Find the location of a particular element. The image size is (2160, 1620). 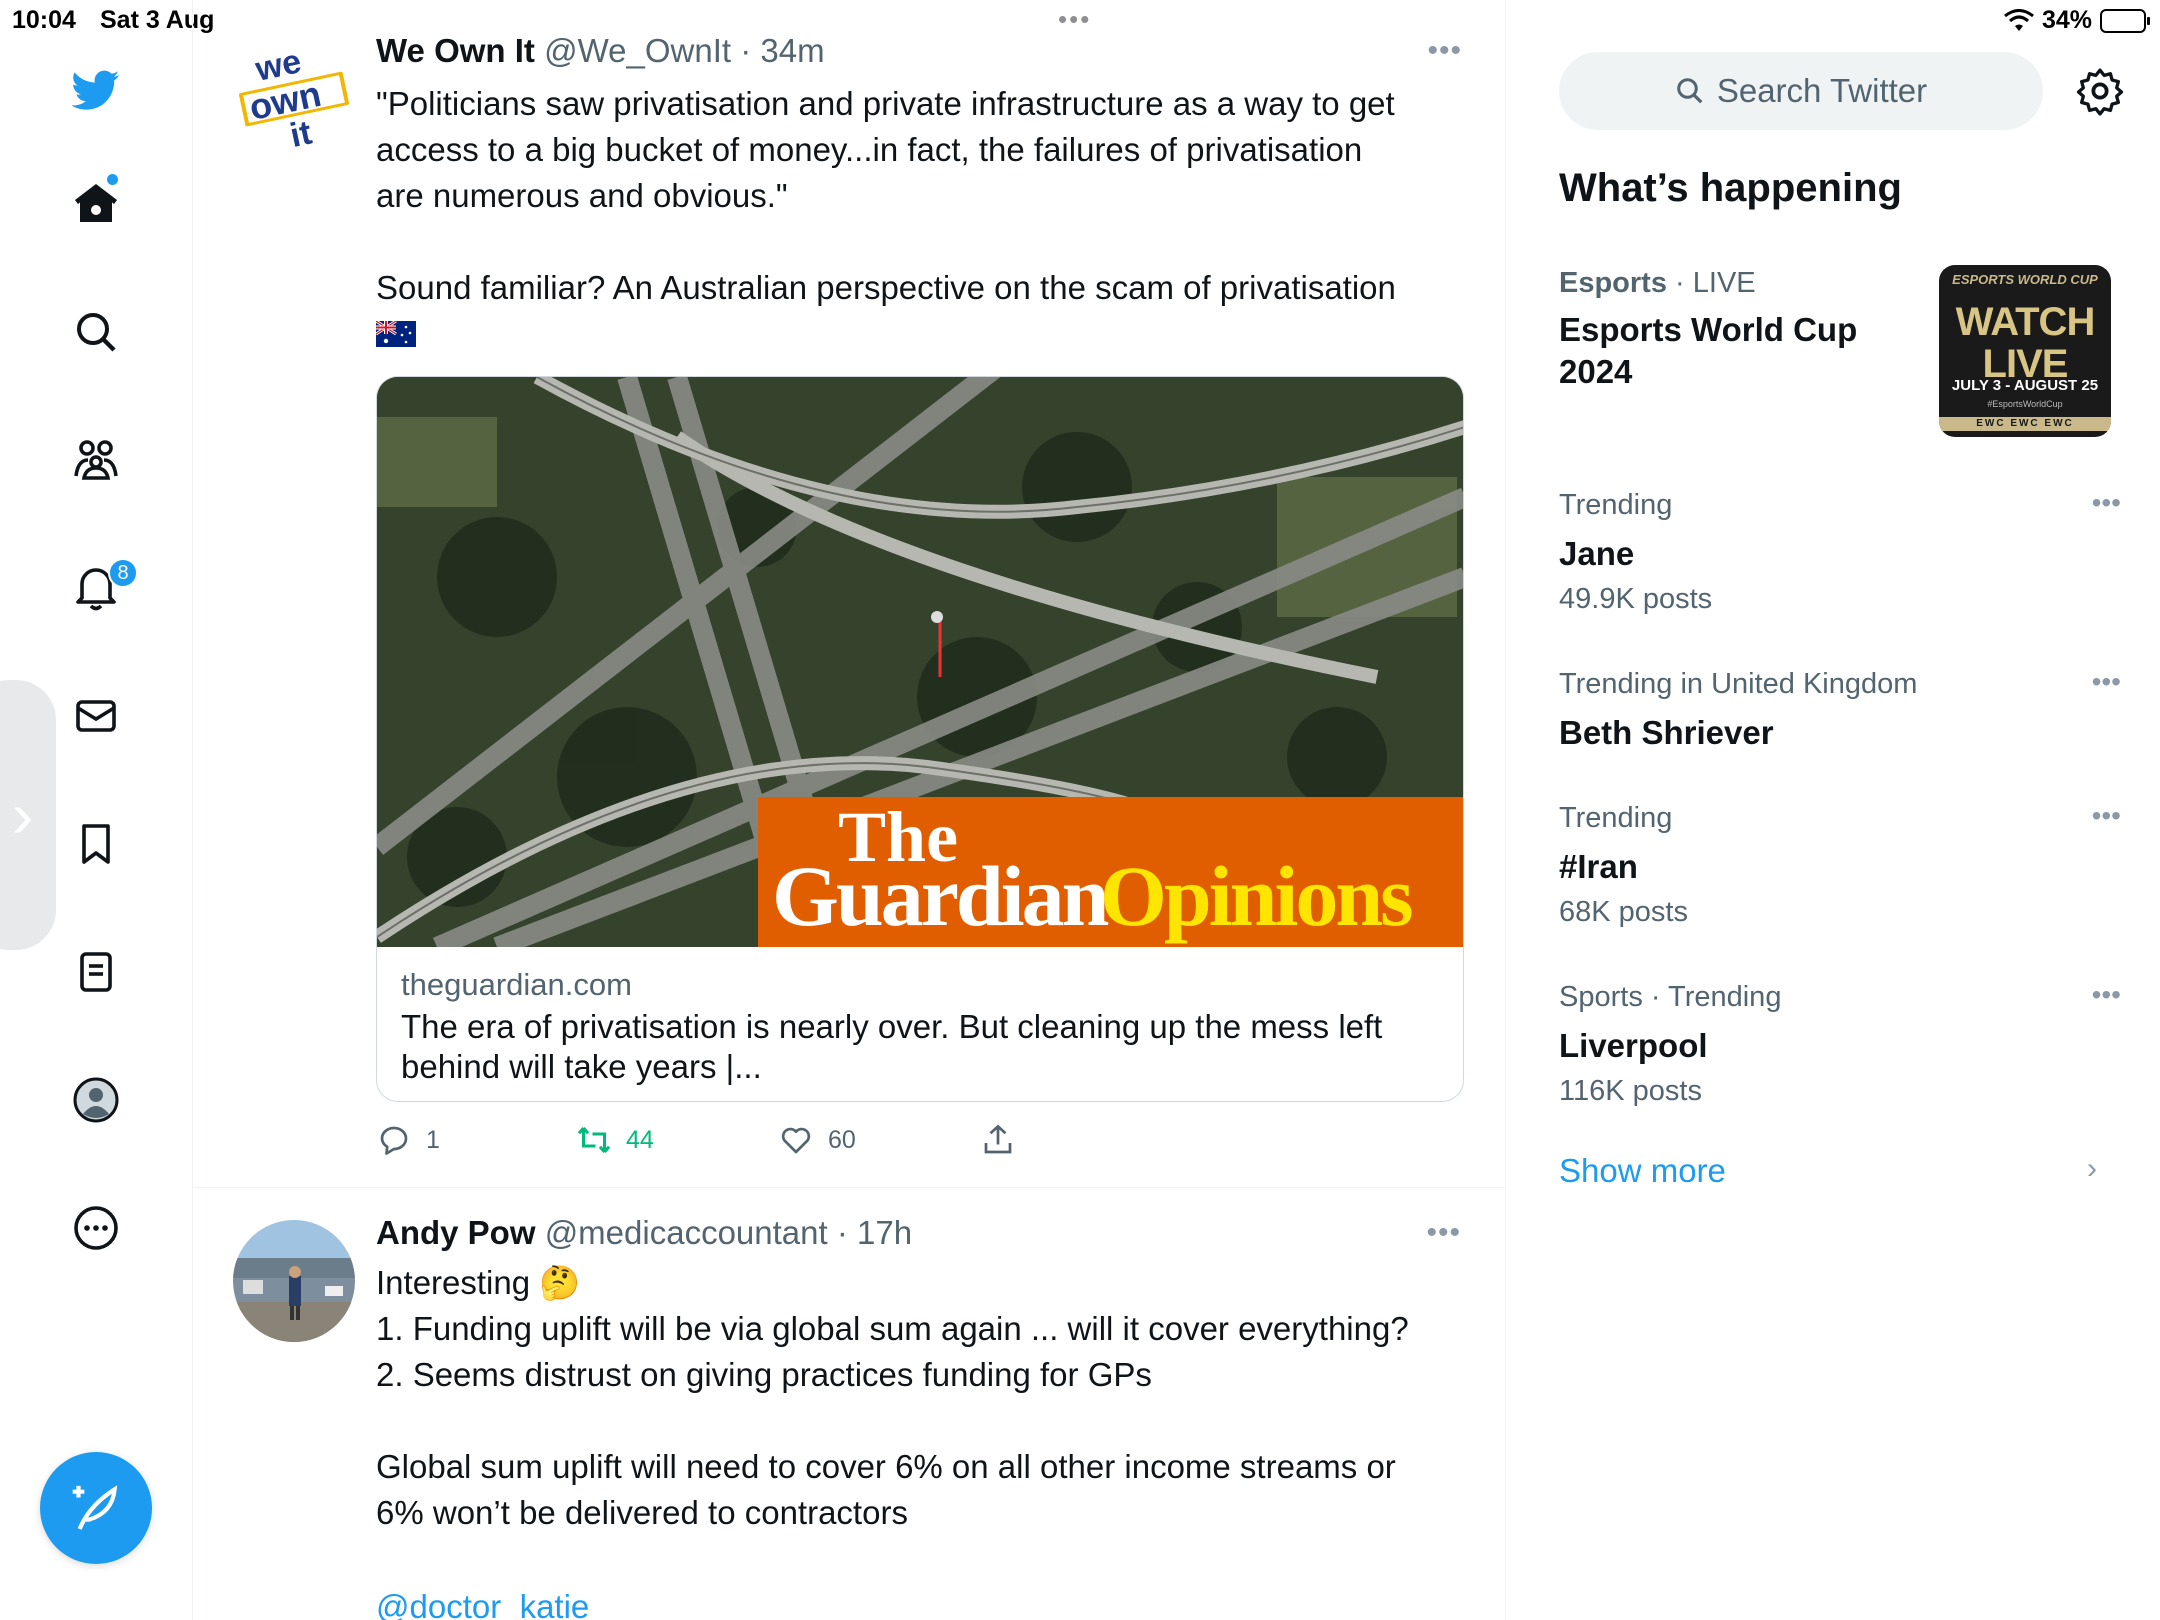

thumb-big-text: WATCH LIVE is located at coordinates (2025, 343).